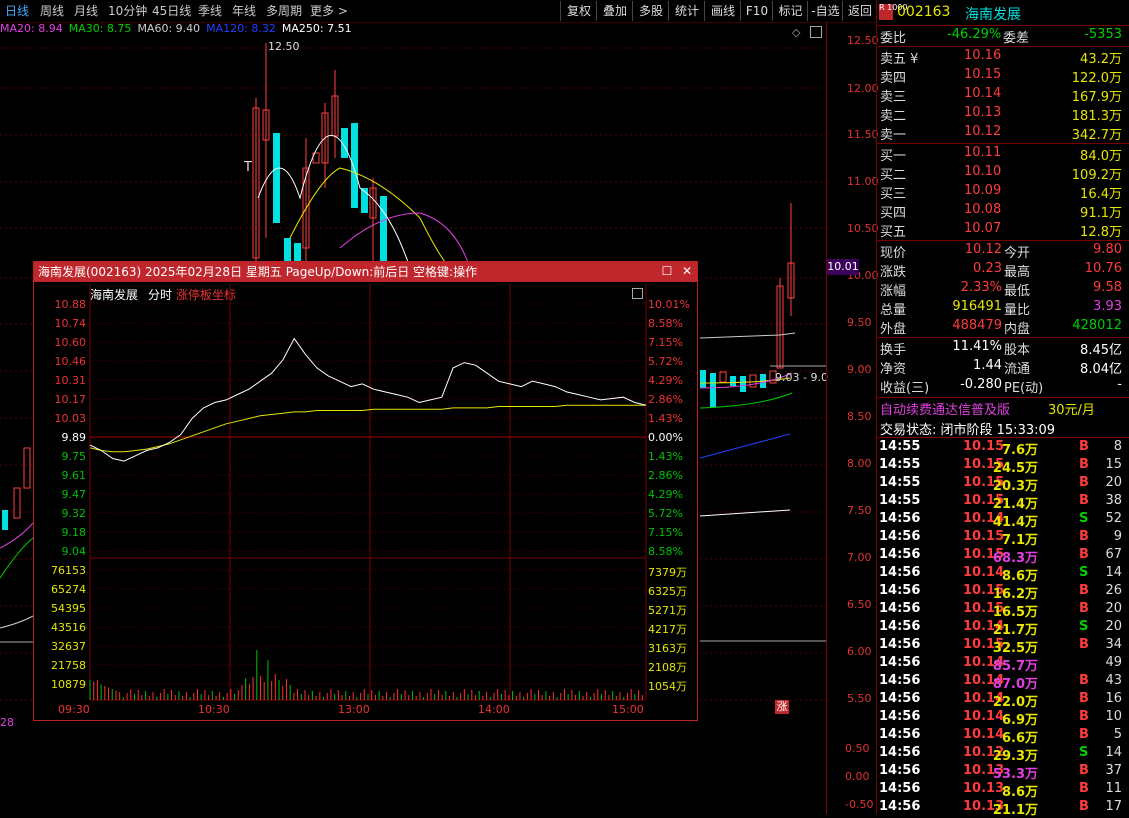 This screenshot has height=818, width=1129. I want to click on stock-name: 海南发展, so click(993, 14).